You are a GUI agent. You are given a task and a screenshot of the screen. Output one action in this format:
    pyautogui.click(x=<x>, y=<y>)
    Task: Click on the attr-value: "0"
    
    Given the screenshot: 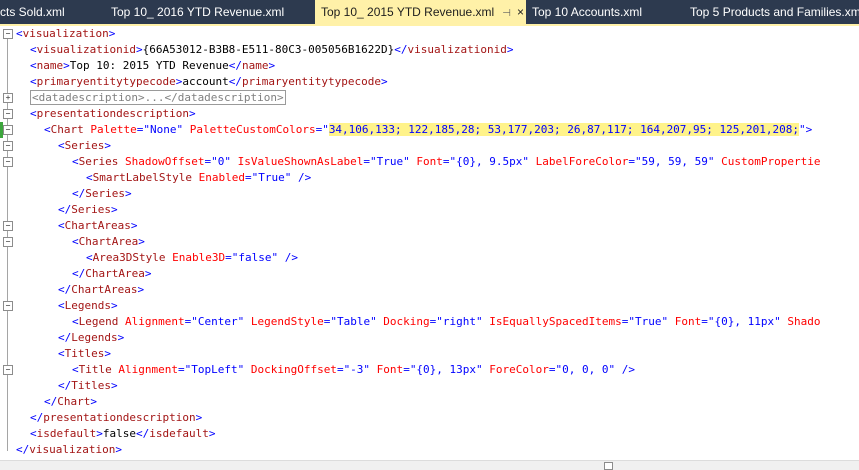 What is the action you would take?
    pyautogui.click(x=221, y=161)
    